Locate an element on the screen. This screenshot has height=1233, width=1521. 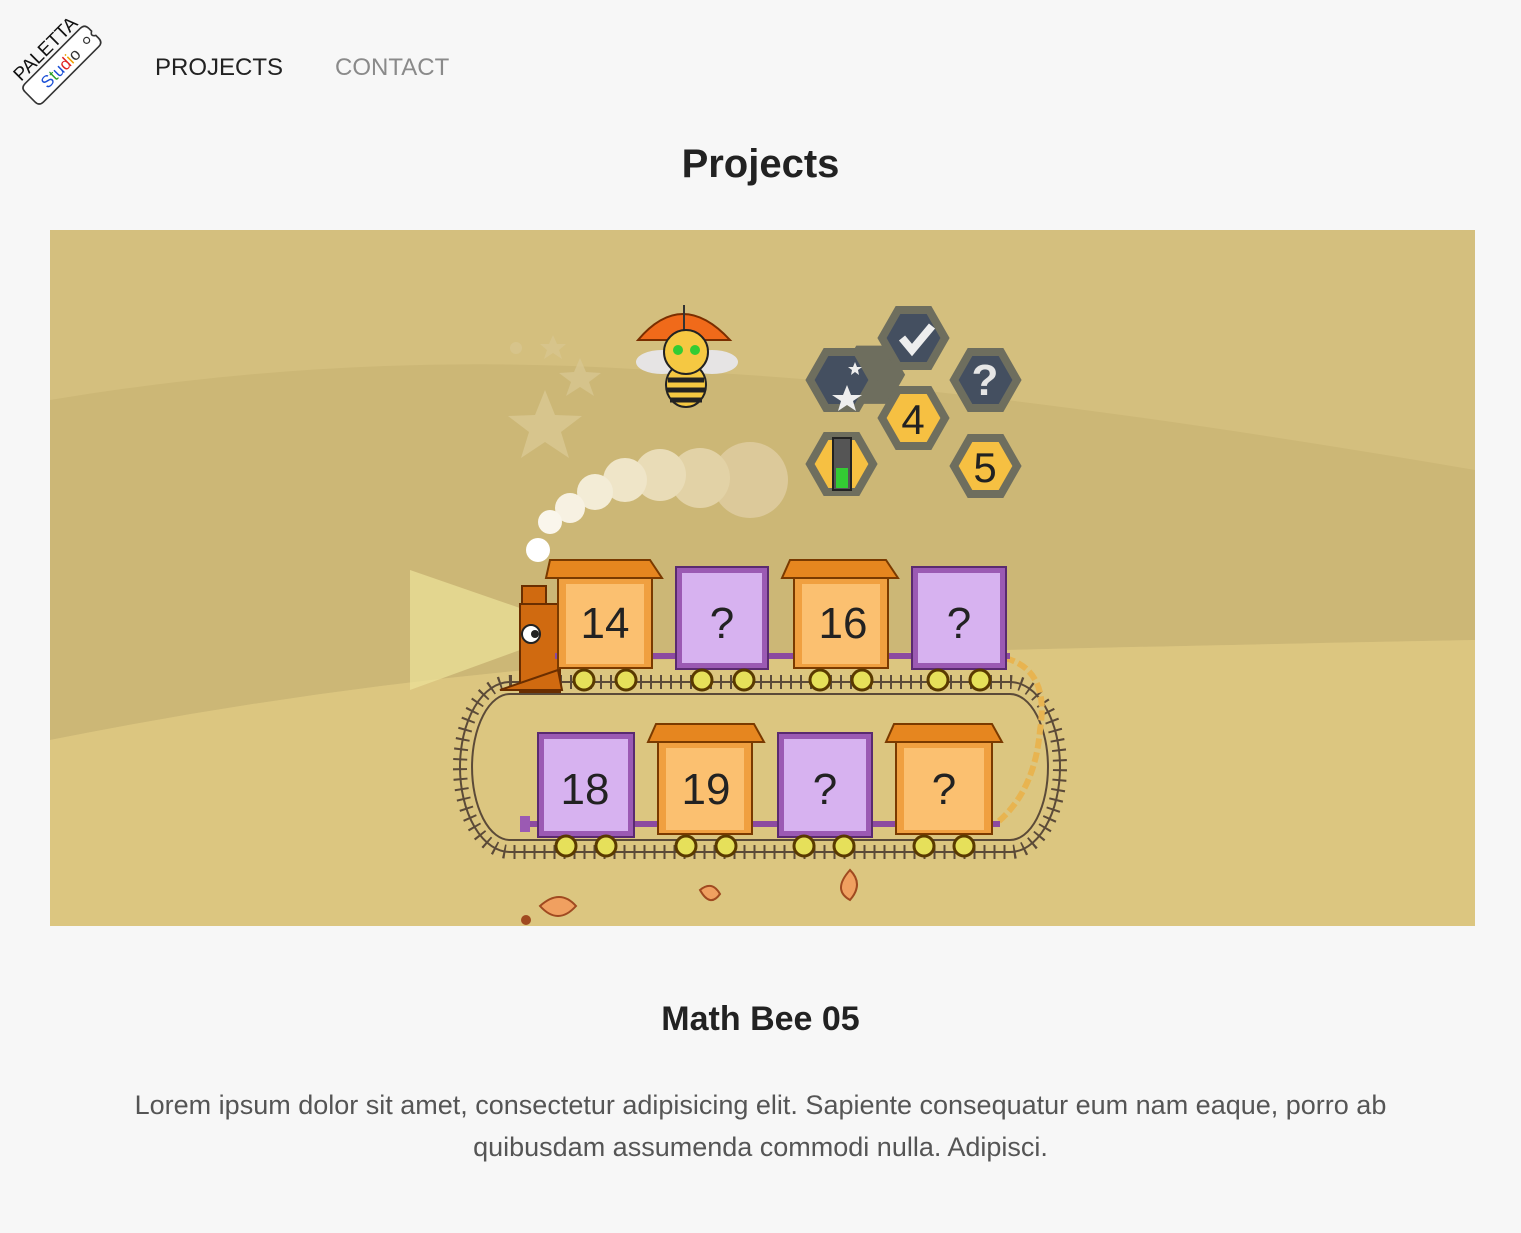
top-car-1-number: 14 is located at coordinates (605, 623).